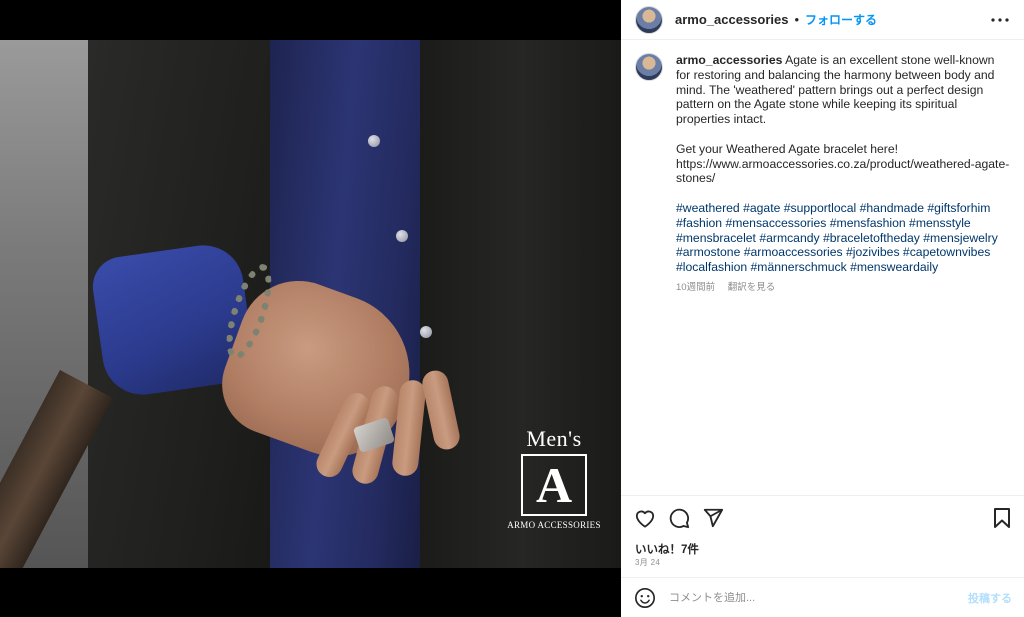 The image size is (1024, 617). I want to click on save-button, so click(1002, 518).